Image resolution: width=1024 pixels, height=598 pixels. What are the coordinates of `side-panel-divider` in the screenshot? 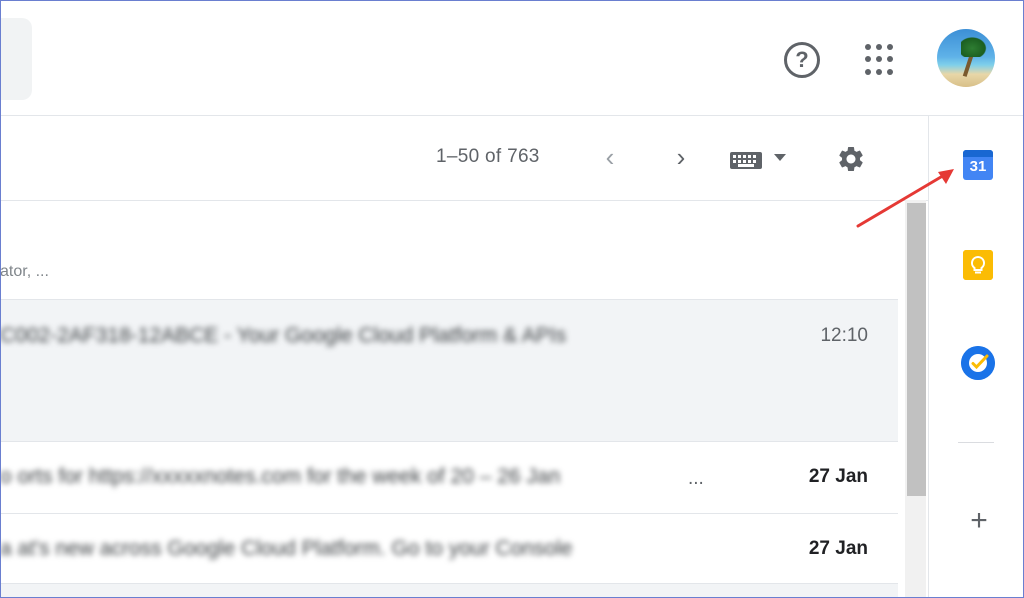 It's located at (976, 442).